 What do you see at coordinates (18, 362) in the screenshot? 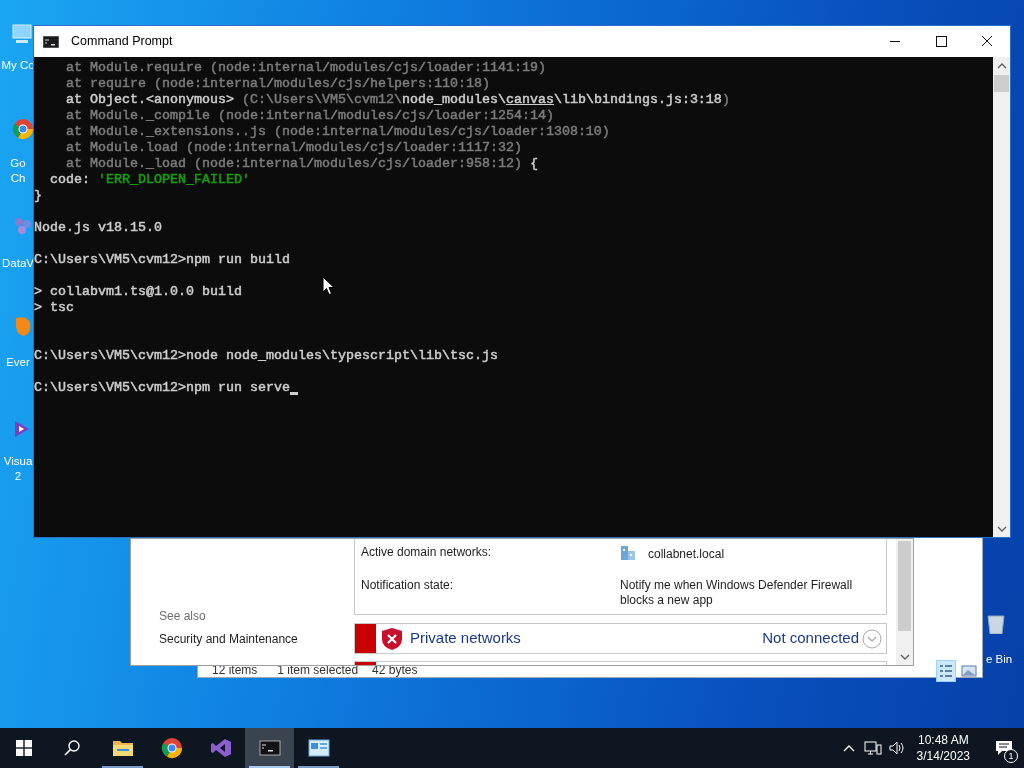
I see `desktop-icon-label: Ever` at bounding box center [18, 362].